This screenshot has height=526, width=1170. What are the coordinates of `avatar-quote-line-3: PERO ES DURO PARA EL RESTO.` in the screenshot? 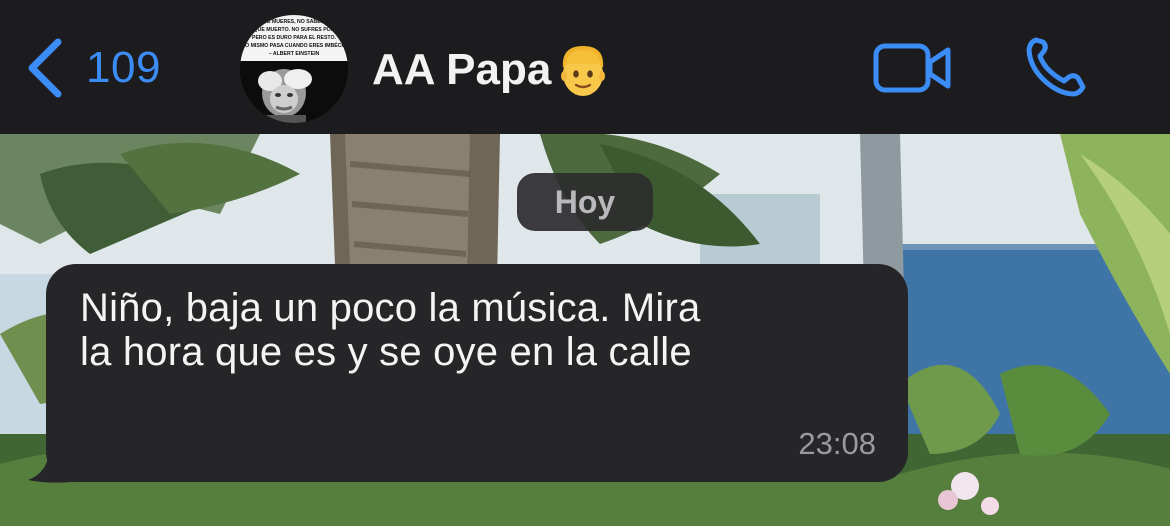 It's located at (294, 38).